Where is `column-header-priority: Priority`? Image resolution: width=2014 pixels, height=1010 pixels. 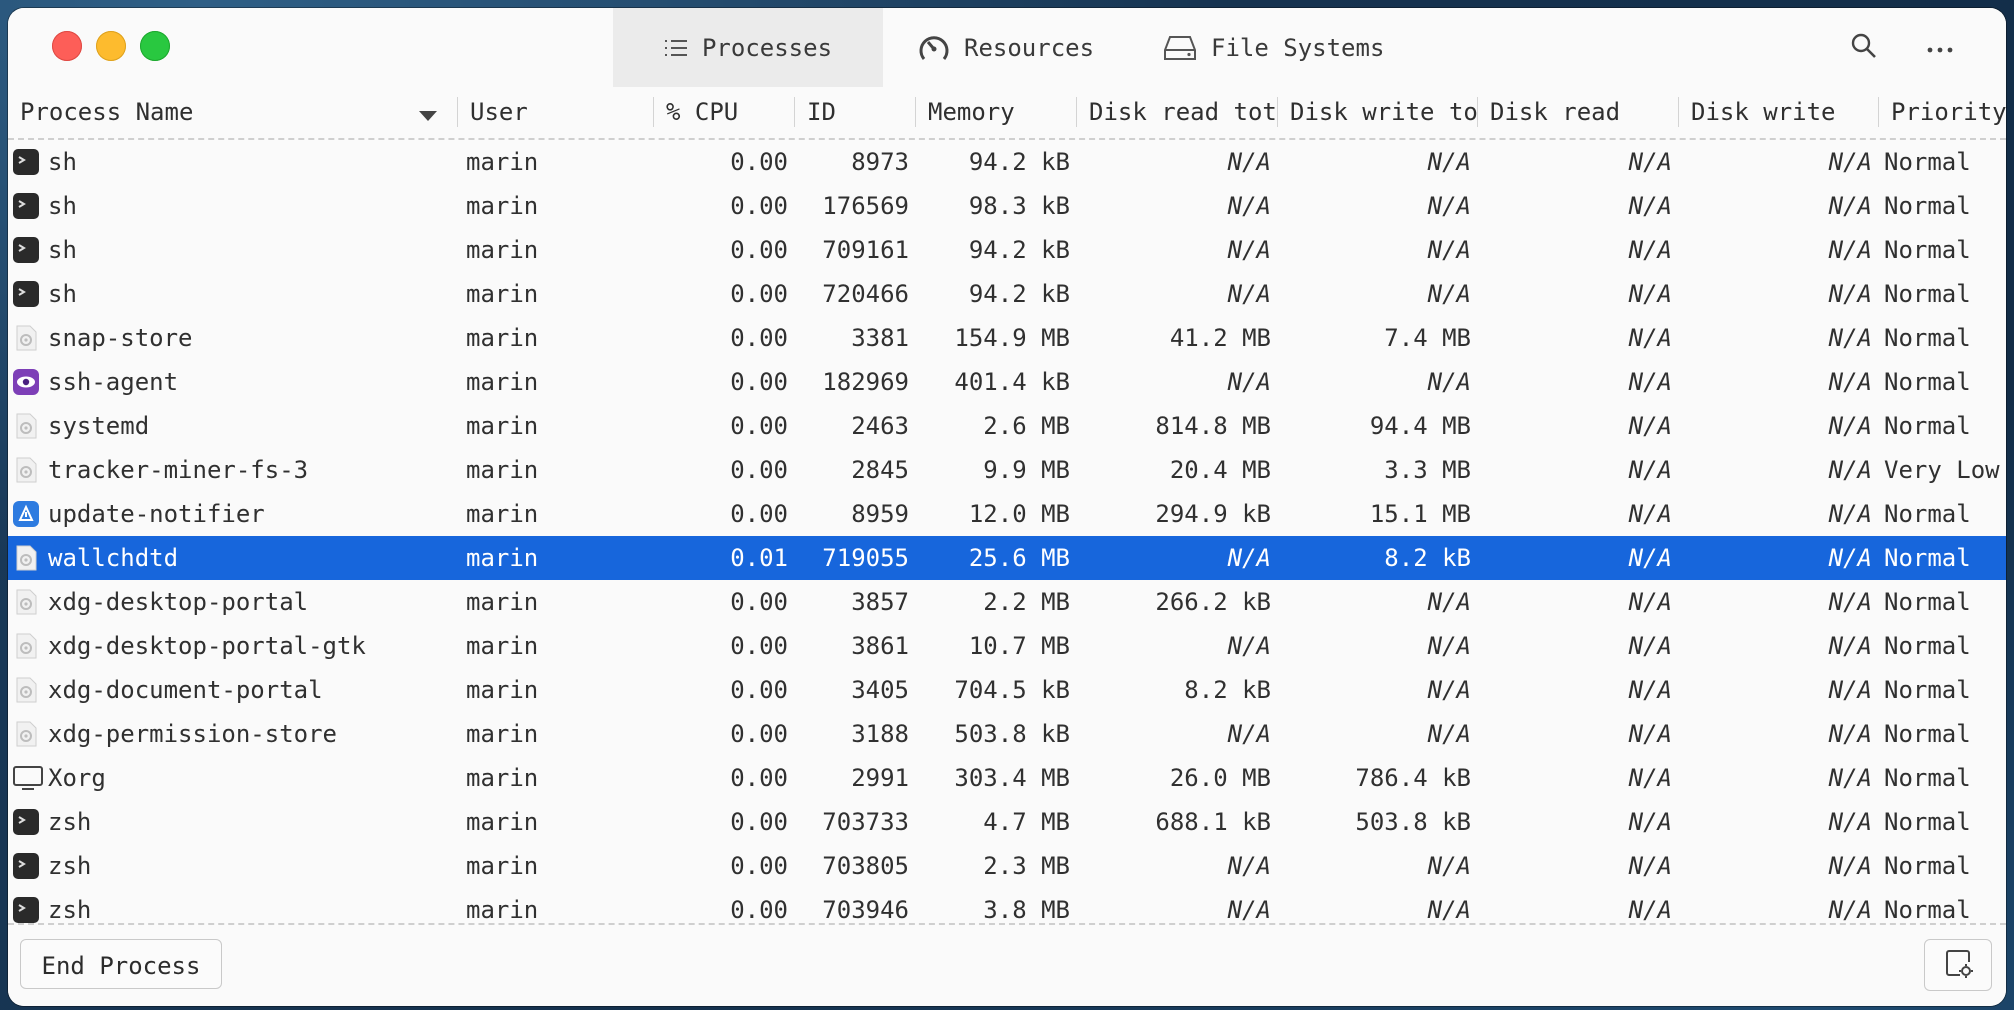
column-header-priority: Priority is located at coordinates (1942, 112).